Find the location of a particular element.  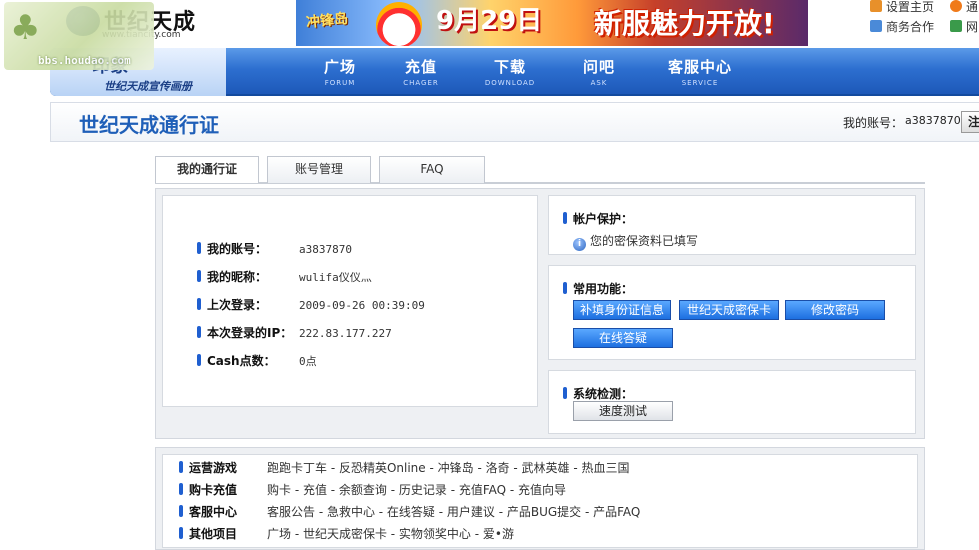

tab-account-manage: 账号管理 is located at coordinates (319, 169).